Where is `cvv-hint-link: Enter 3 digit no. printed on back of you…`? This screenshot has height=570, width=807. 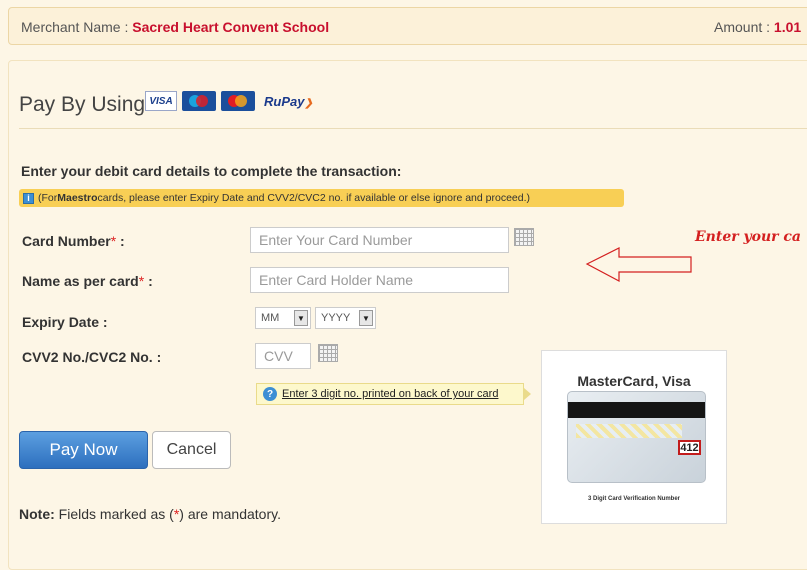
cvv-hint-link: Enter 3 digit no. printed on back of you… is located at coordinates (390, 394).